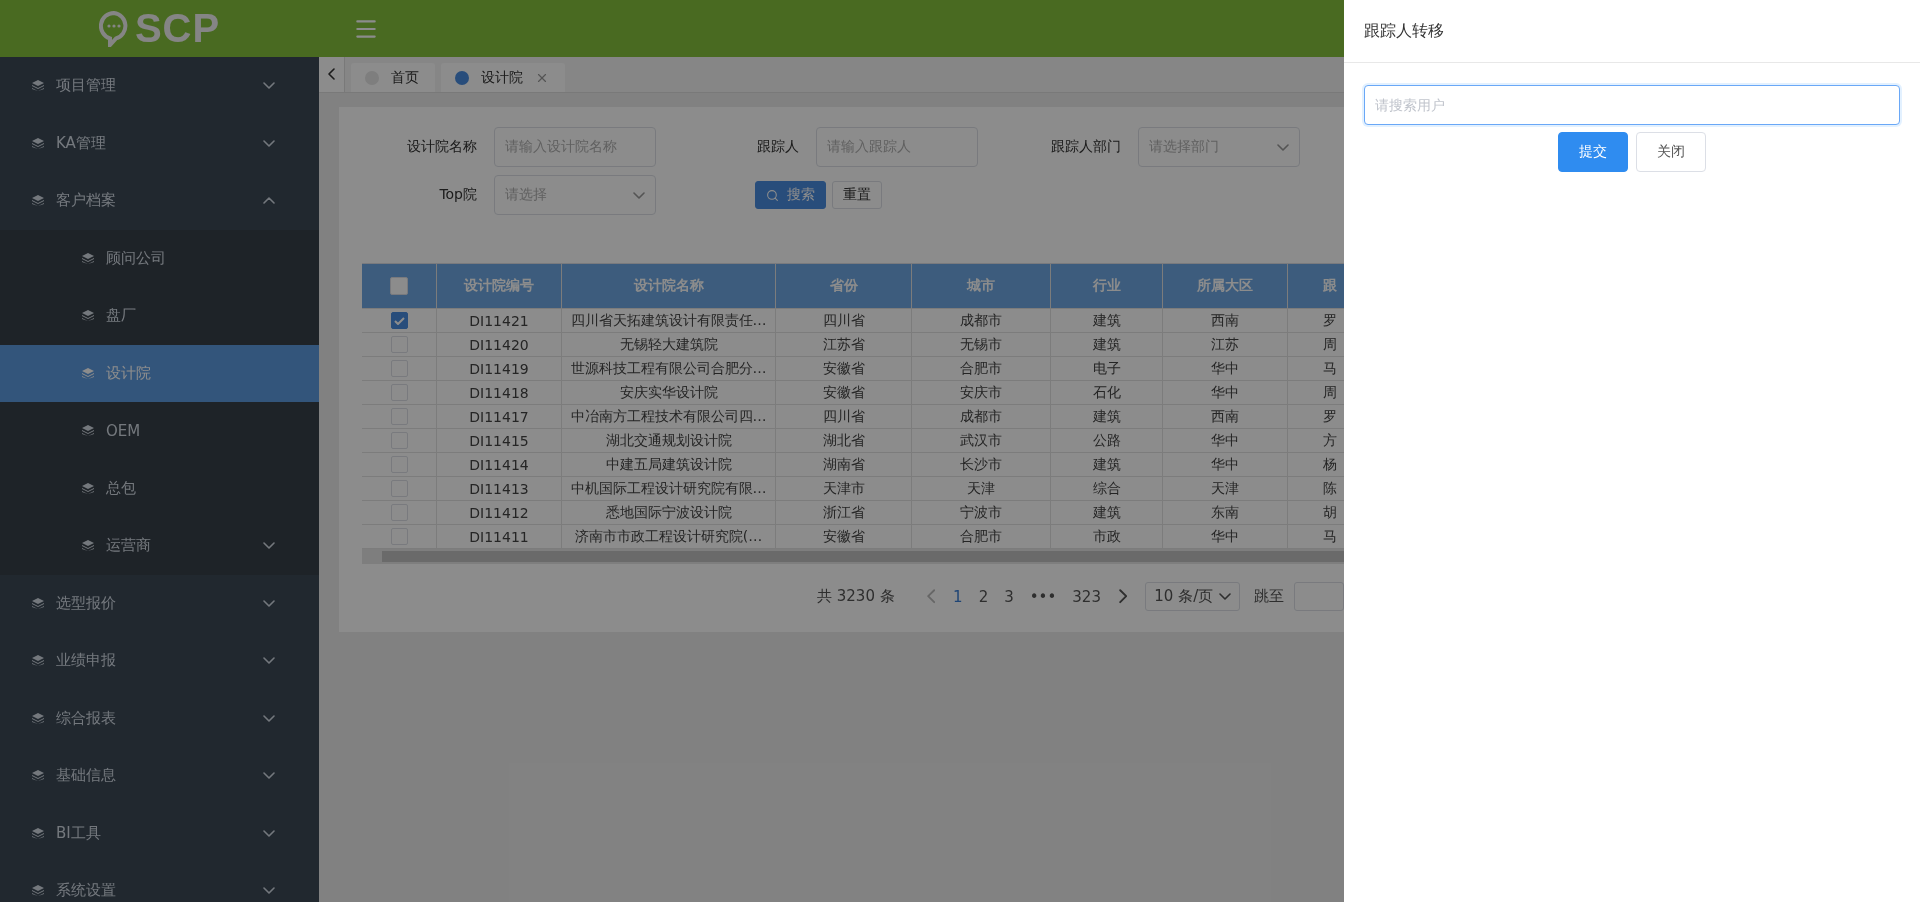 The width and height of the screenshot is (1920, 902). What do you see at coordinates (159, 373) in the screenshot?
I see `sidebar-item: 设计院` at bounding box center [159, 373].